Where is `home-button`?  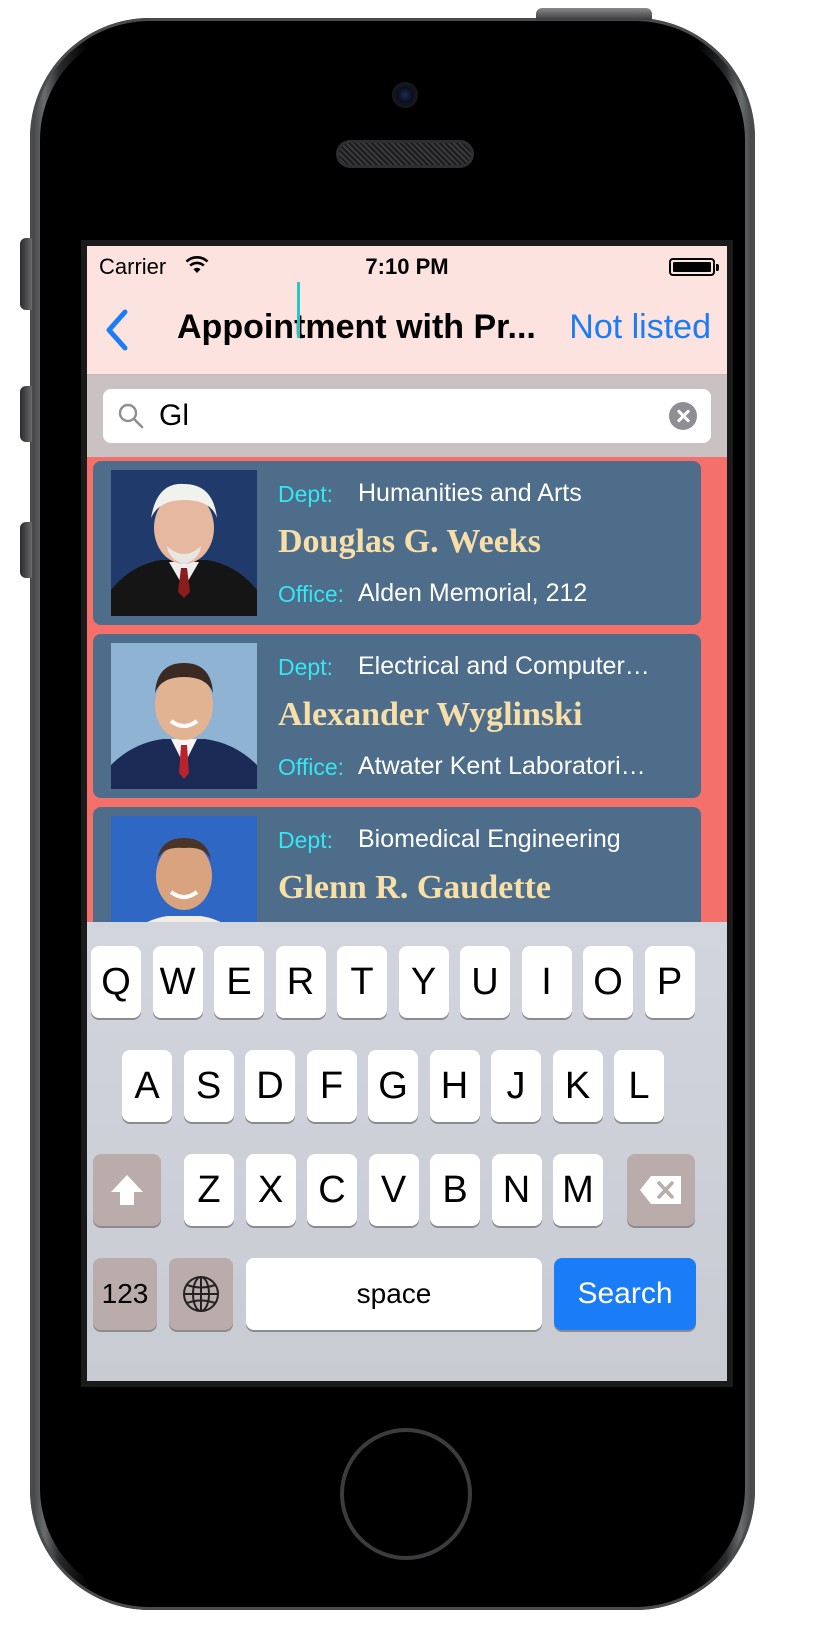 home-button is located at coordinates (406, 1494).